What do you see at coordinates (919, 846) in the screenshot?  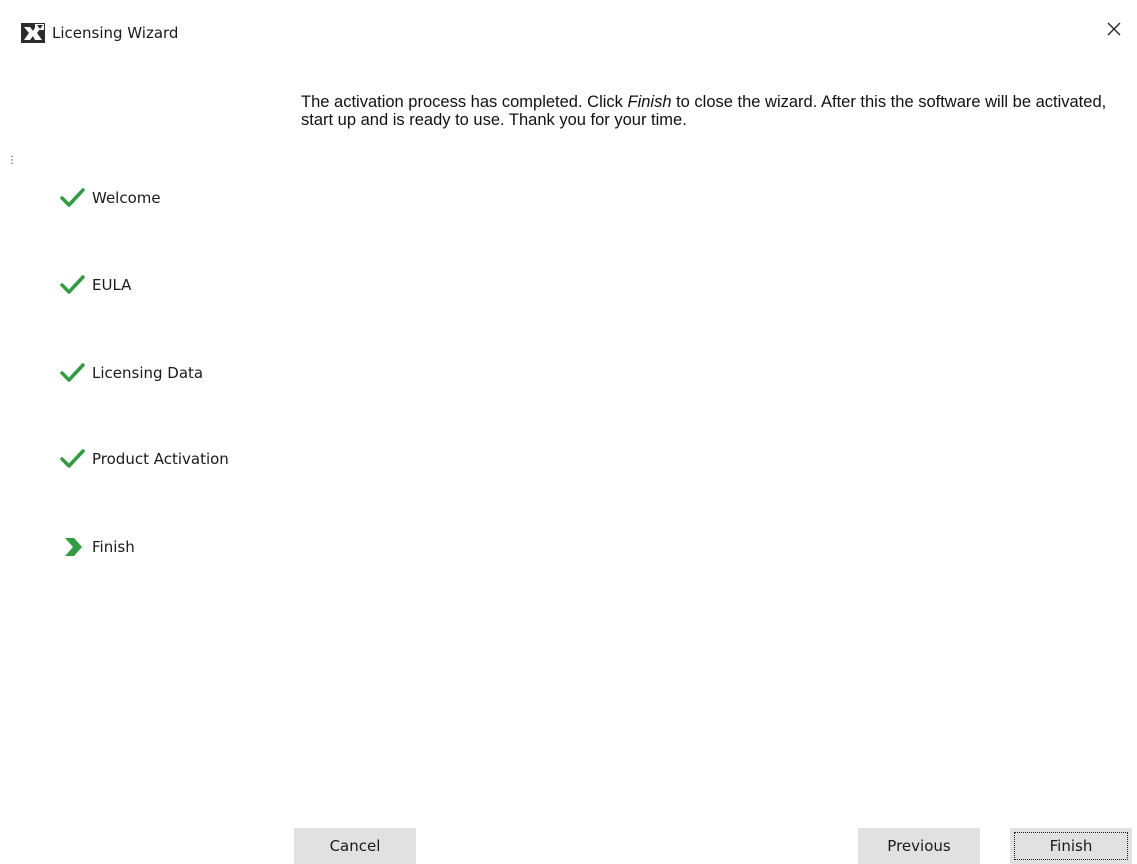 I see `previous-button: Previous` at bounding box center [919, 846].